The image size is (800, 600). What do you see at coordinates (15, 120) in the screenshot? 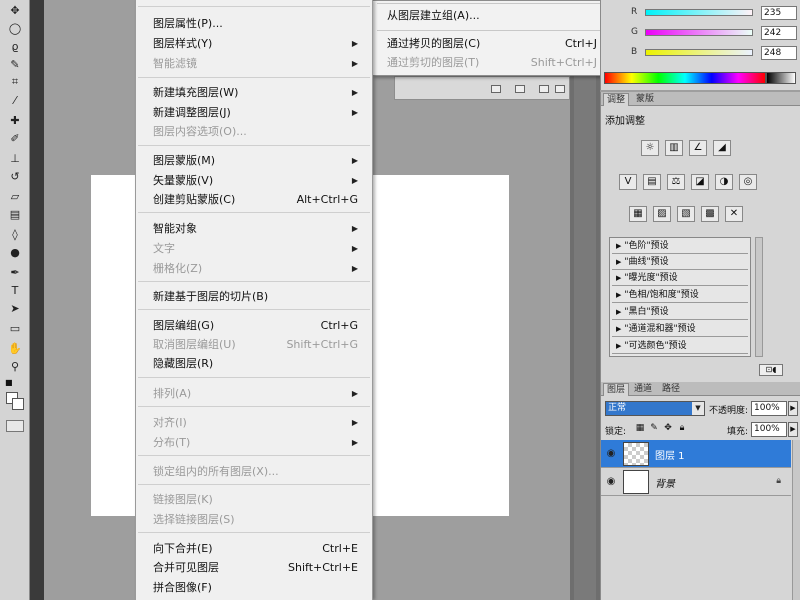
I see `healing-brush-tool-icon: ✚` at bounding box center [15, 120].